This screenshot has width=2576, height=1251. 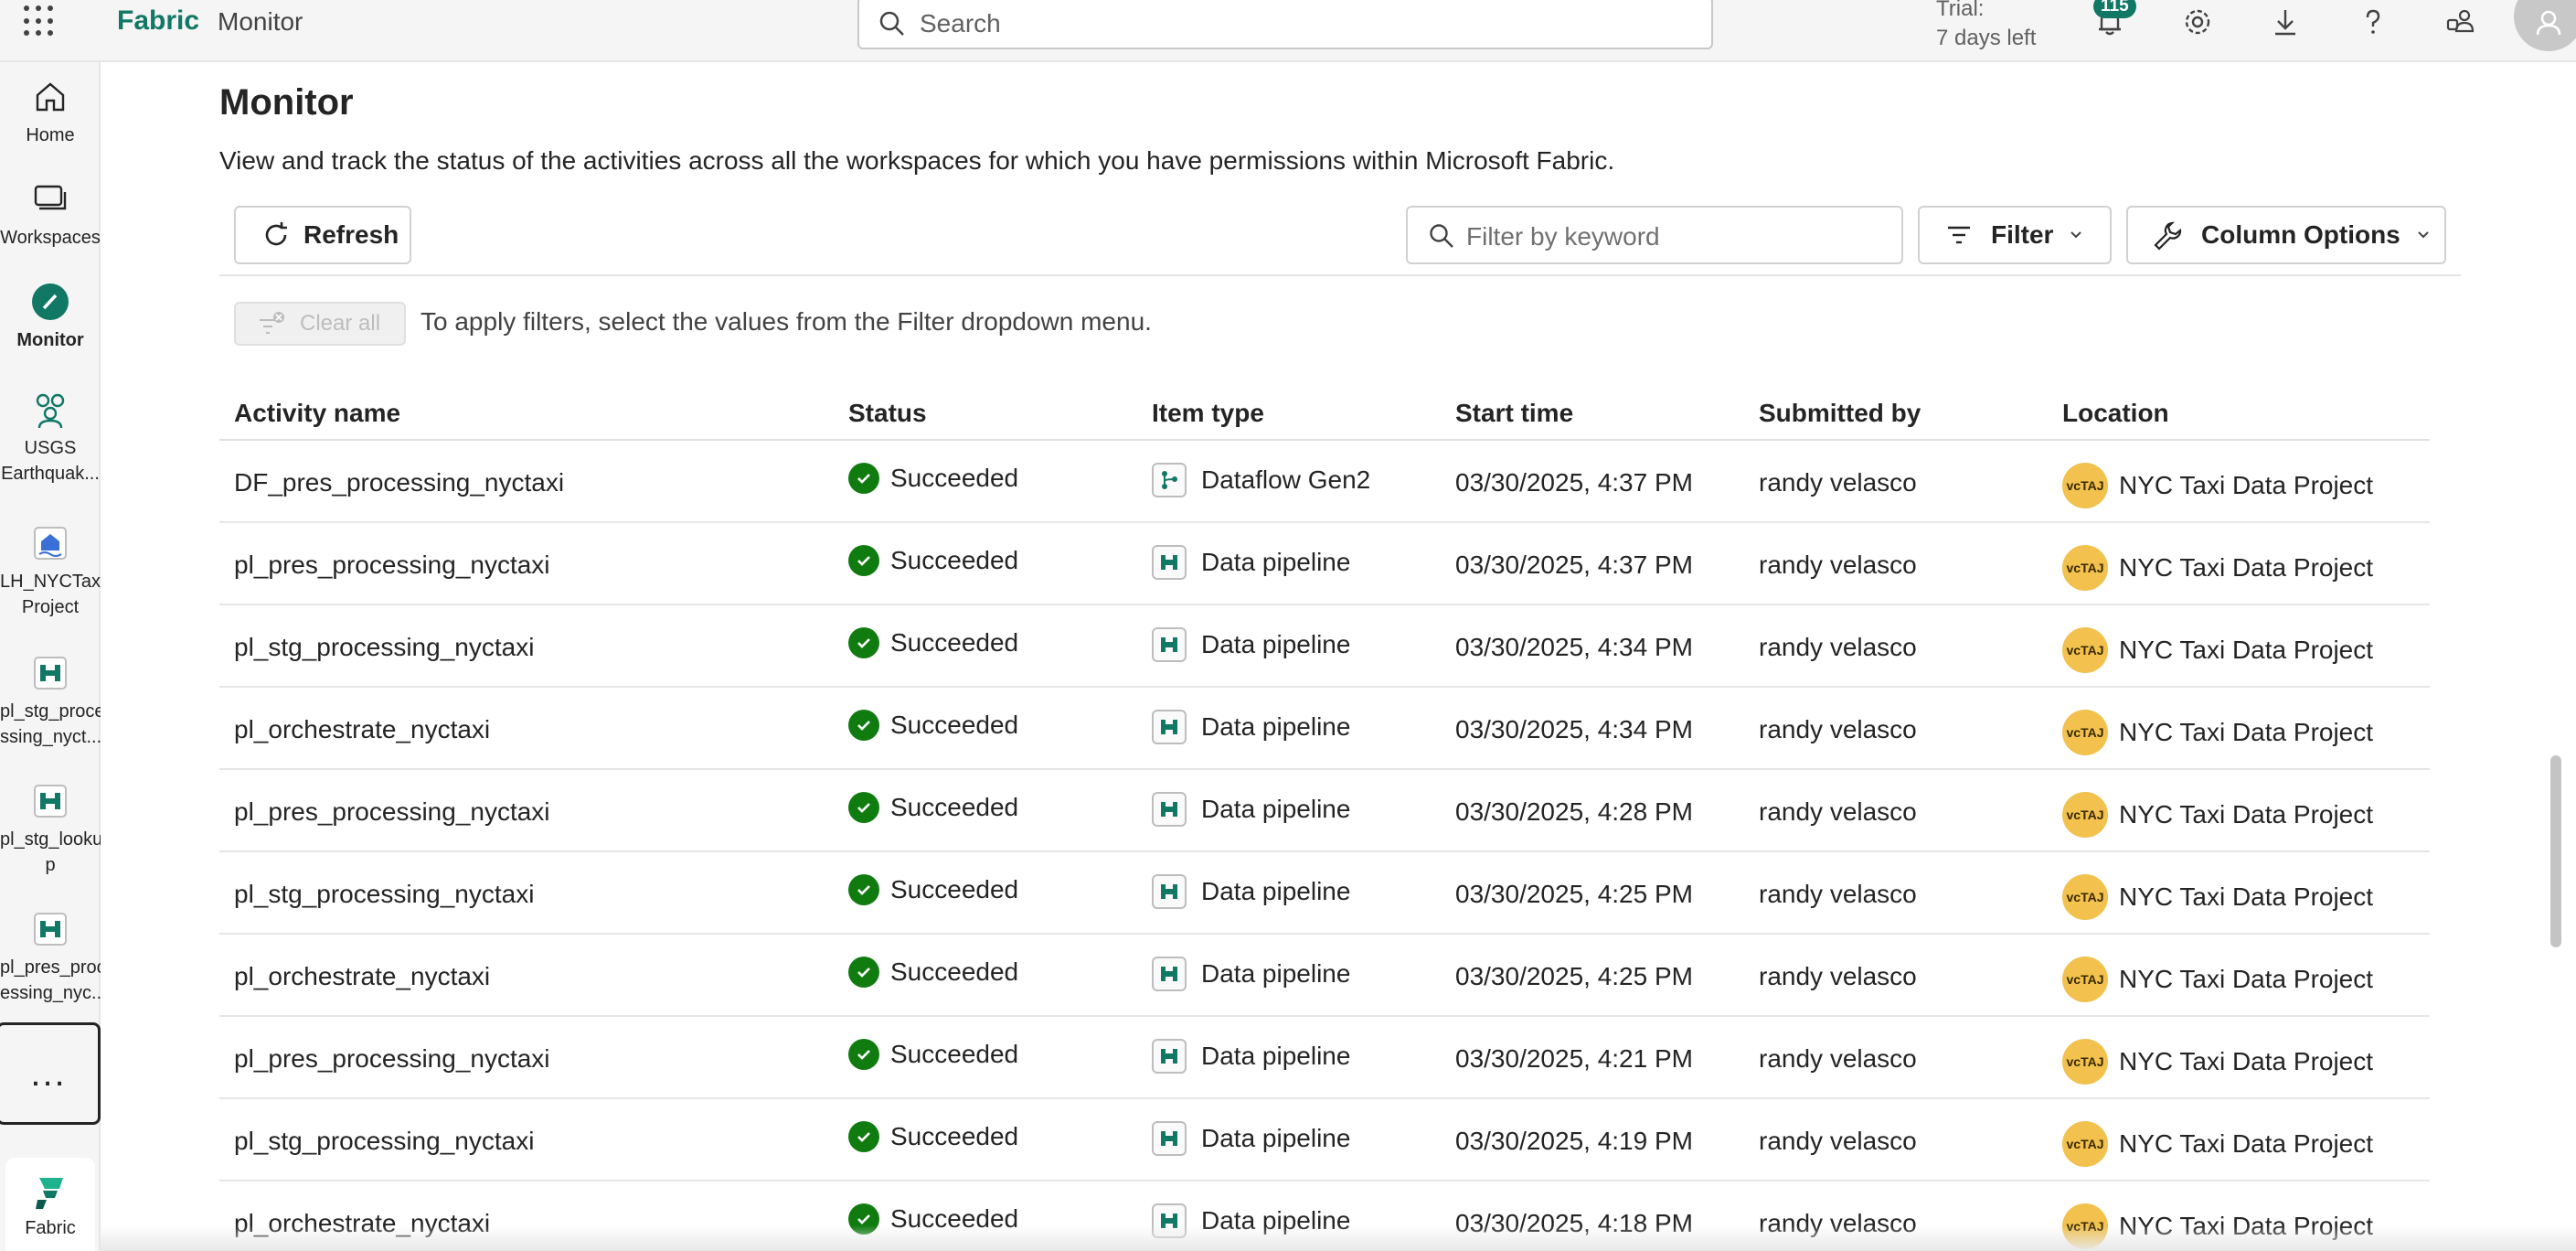 I want to click on notification-count-badge: 115, so click(x=2114, y=9).